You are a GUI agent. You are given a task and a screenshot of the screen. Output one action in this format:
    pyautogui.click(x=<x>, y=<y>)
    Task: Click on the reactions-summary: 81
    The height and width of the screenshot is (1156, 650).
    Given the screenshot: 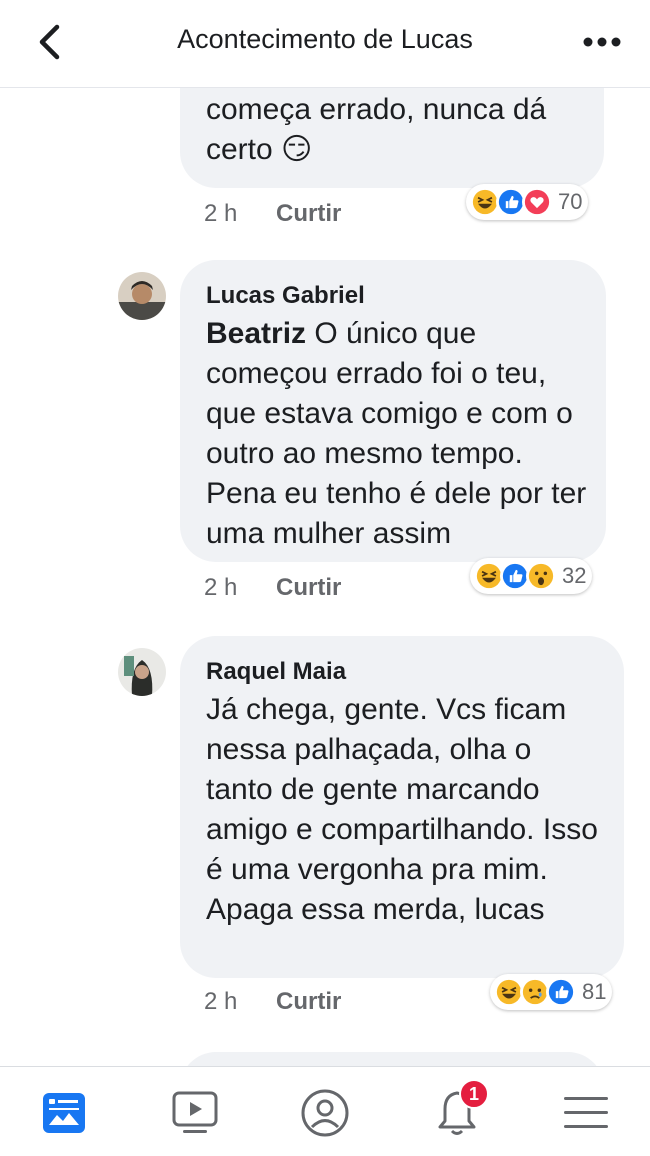 What is the action you would take?
    pyautogui.click(x=551, y=992)
    